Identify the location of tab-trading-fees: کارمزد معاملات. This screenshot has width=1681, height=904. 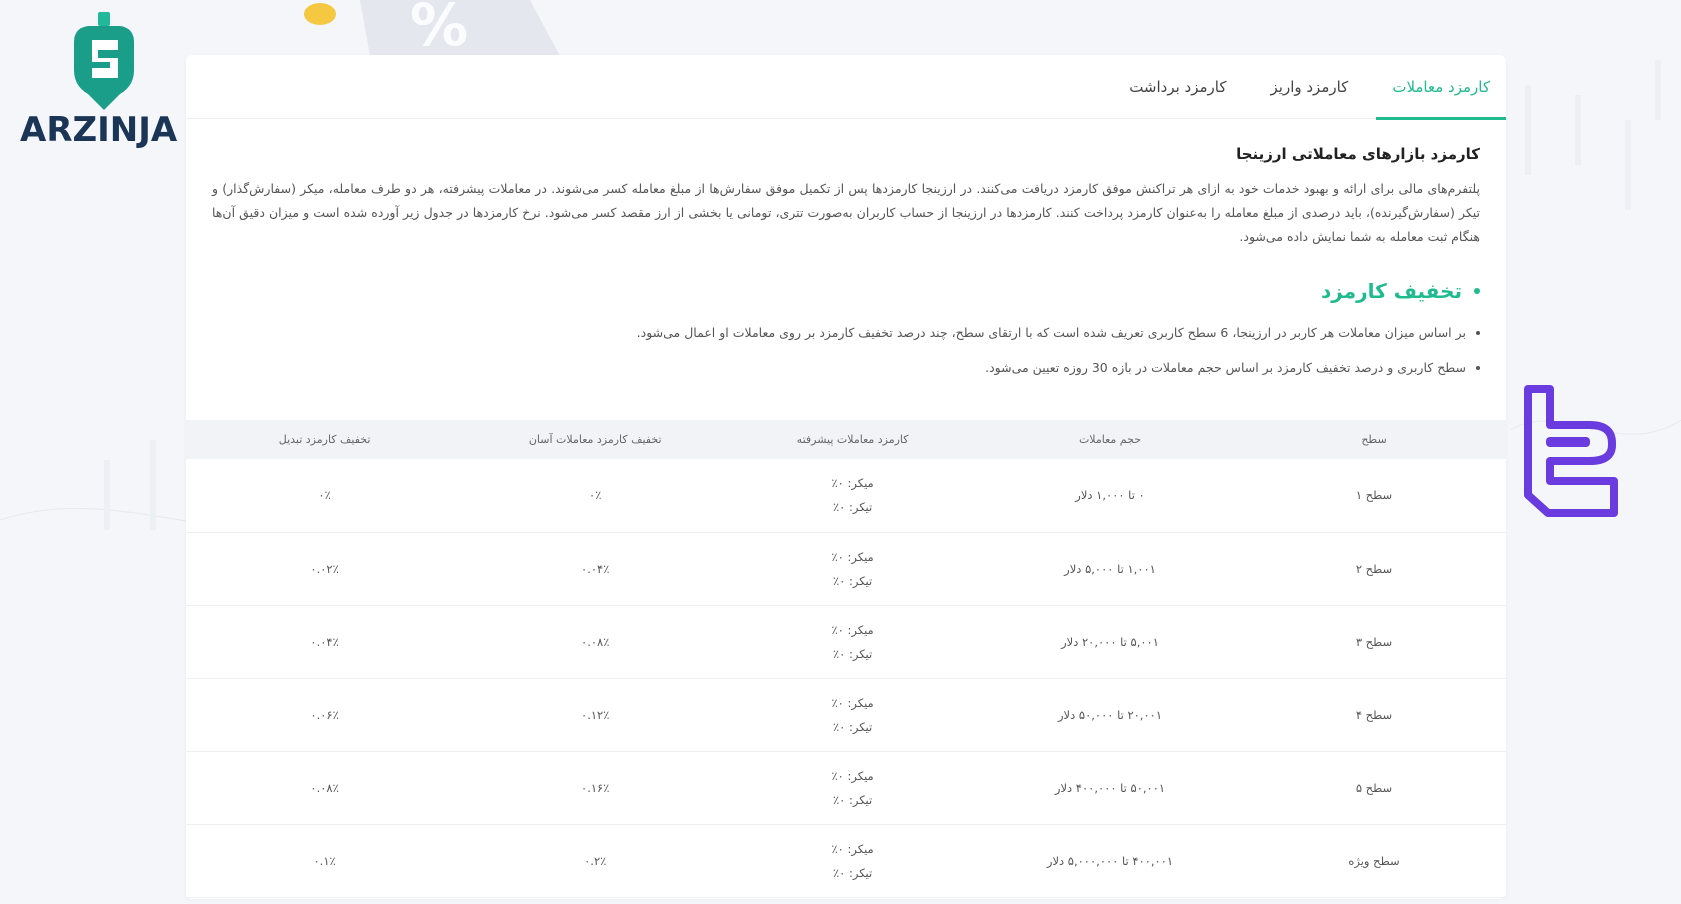
(1441, 87).